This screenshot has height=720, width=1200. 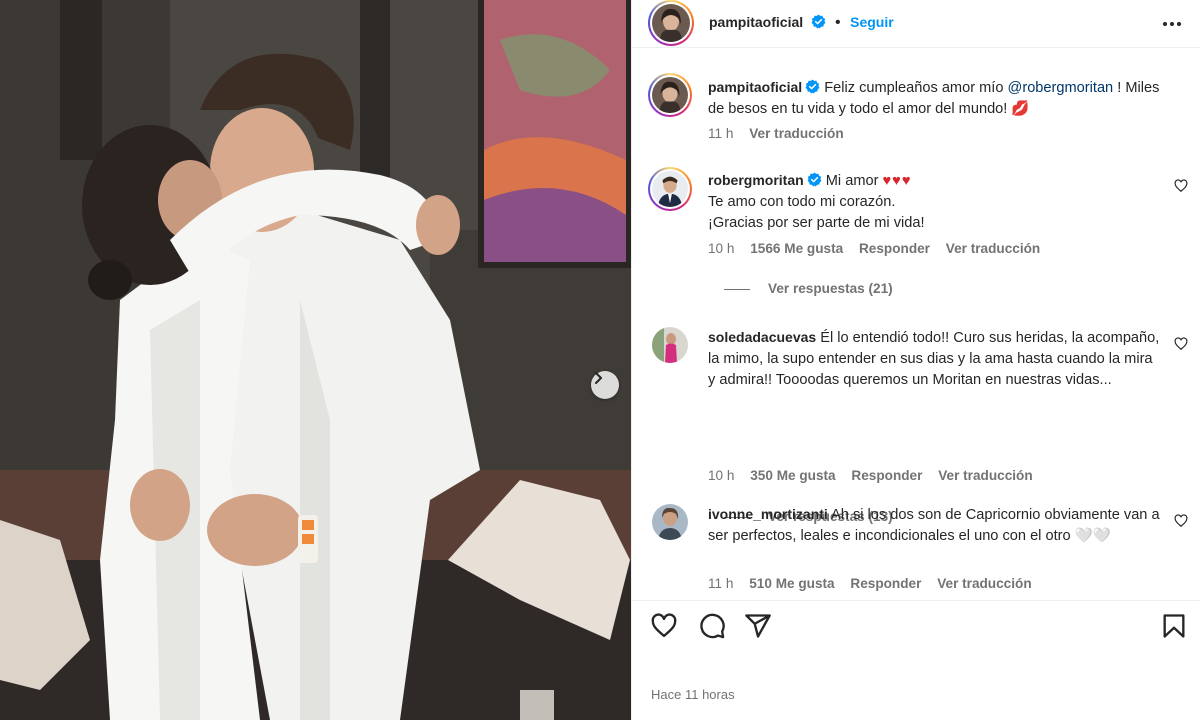 What do you see at coordinates (756, 180) in the screenshot?
I see `comment-username: robergmoritan` at bounding box center [756, 180].